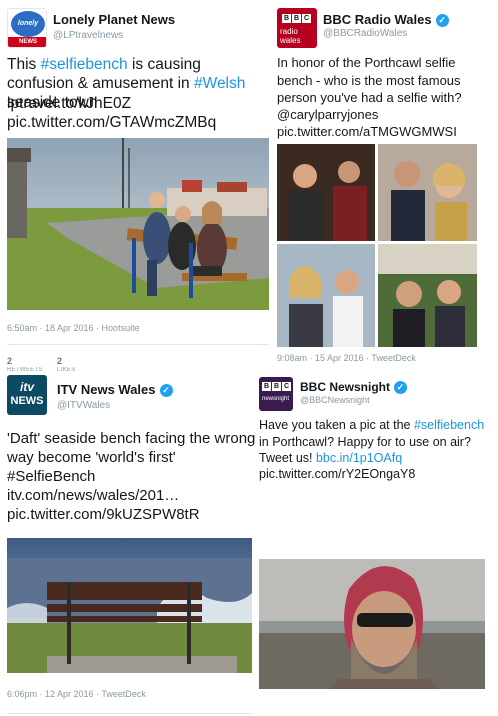  I want to click on hashtag-link: #Welsh, so click(219, 83).